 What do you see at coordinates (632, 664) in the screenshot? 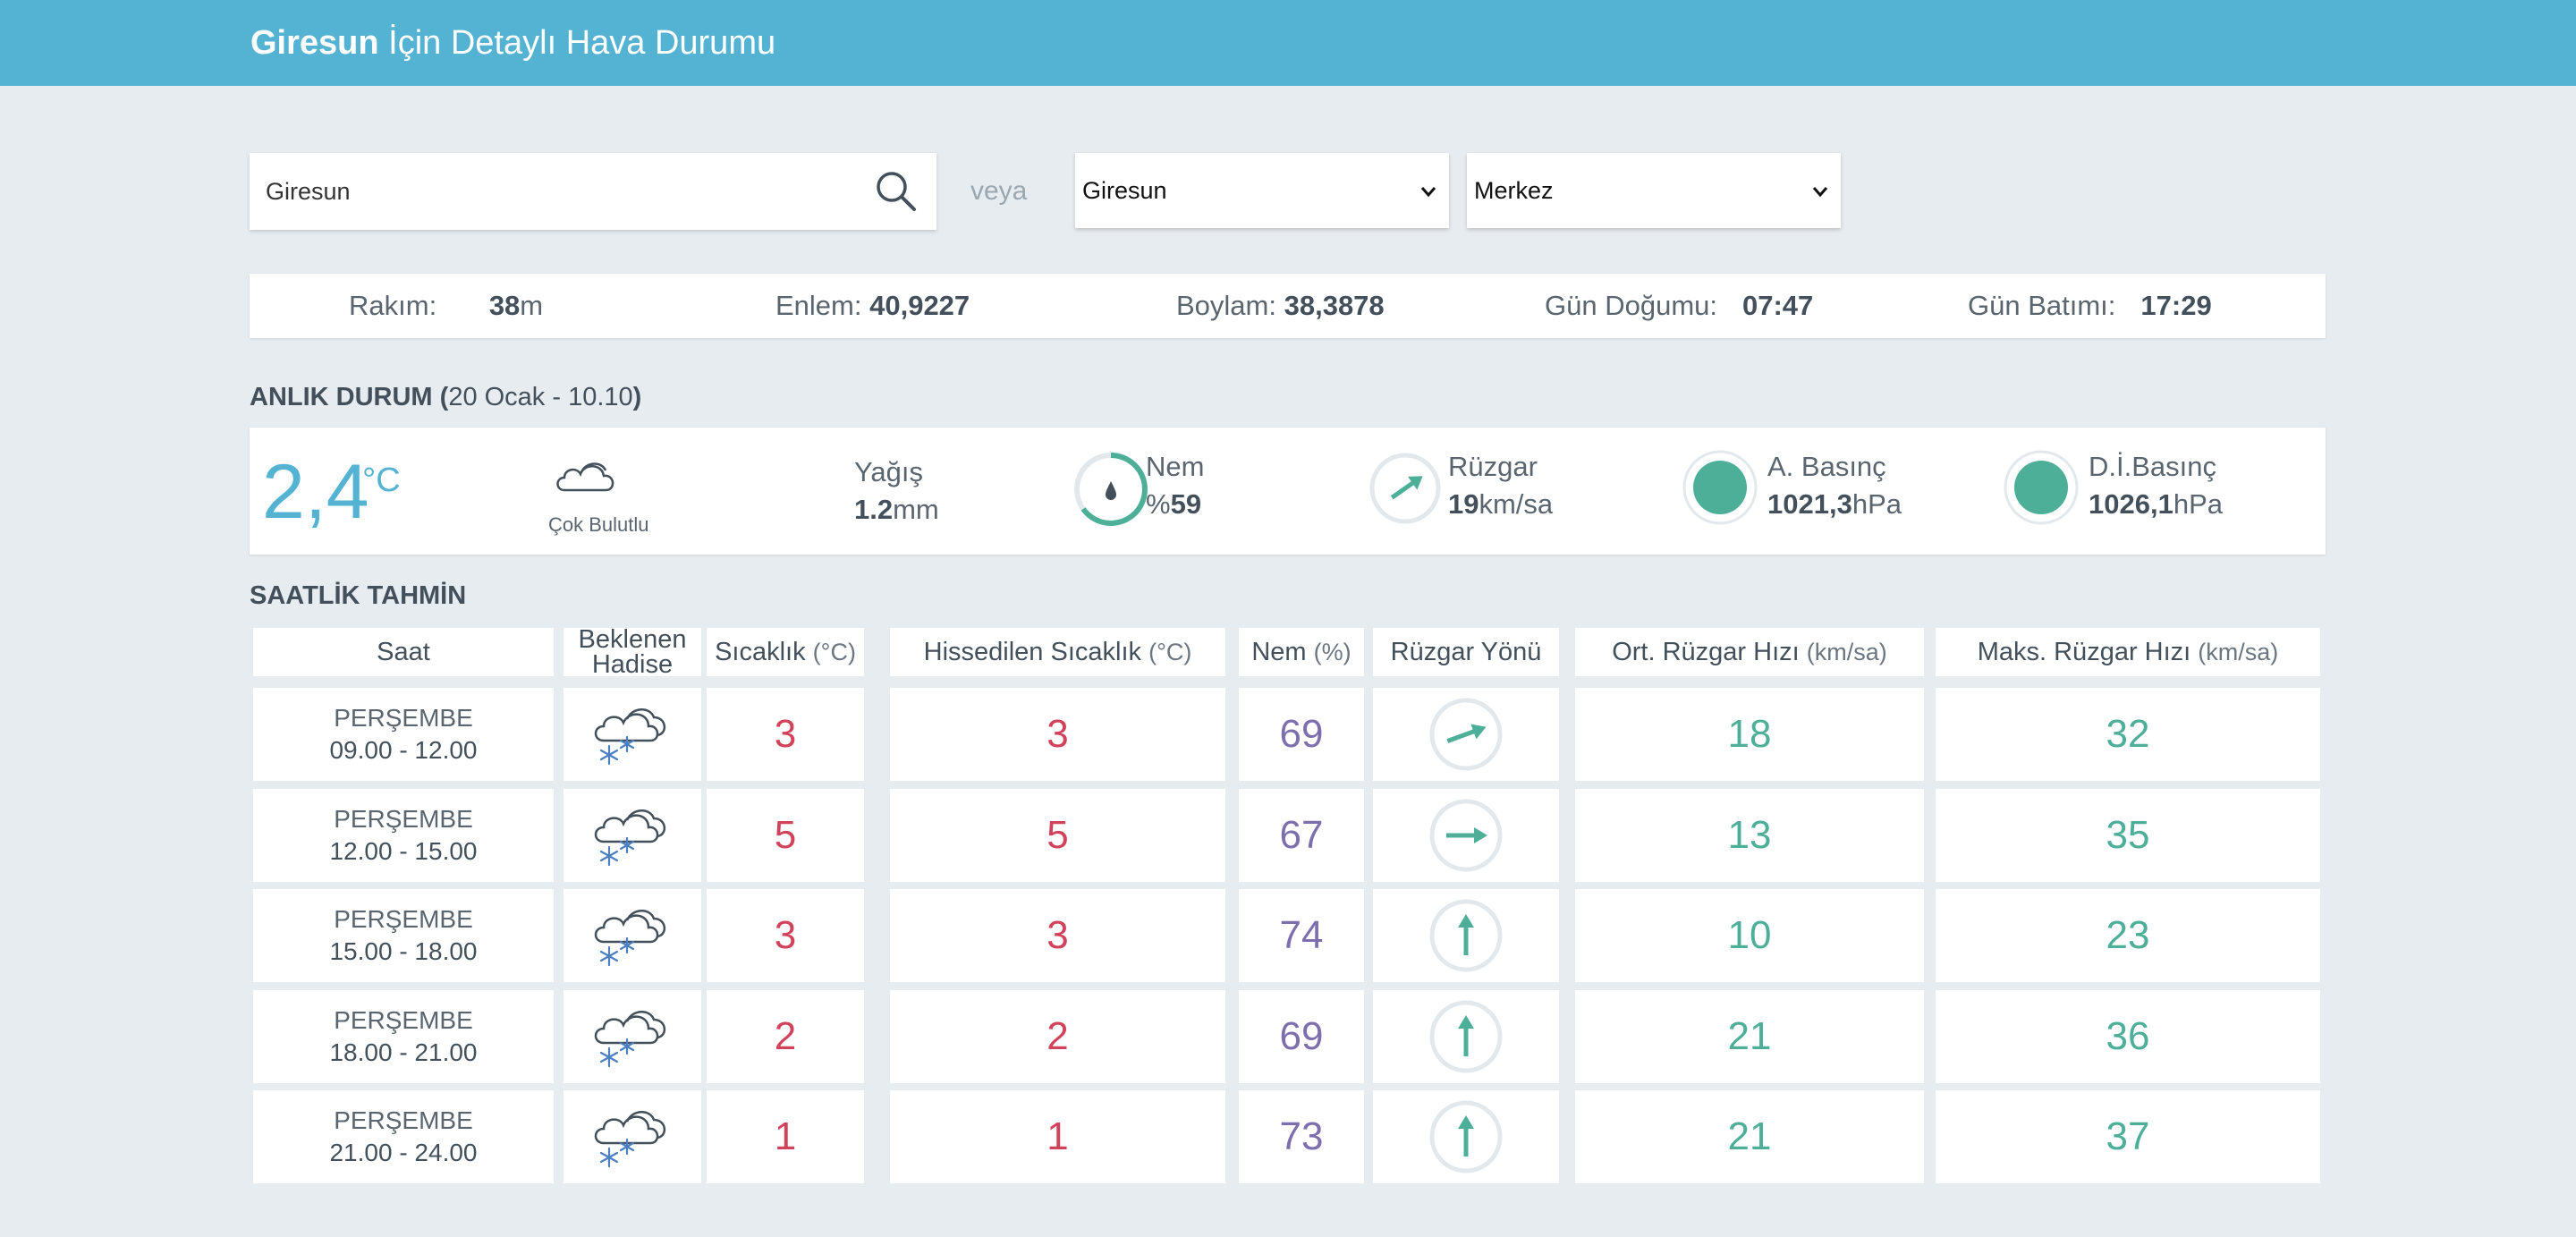
I see `header-expected-event-line2: Hadise` at bounding box center [632, 664].